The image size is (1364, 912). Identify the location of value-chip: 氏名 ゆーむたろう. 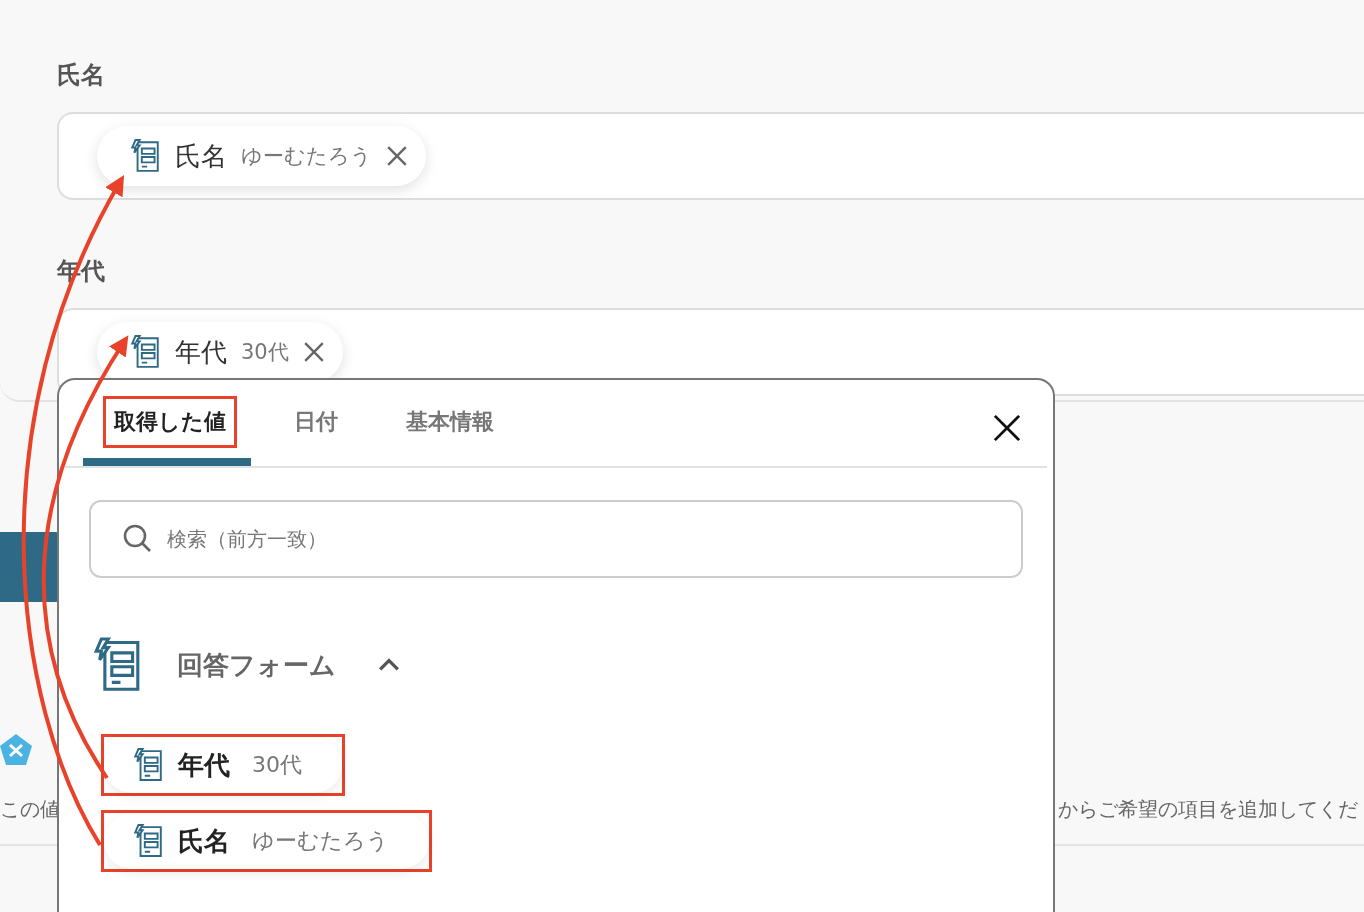
(261, 156).